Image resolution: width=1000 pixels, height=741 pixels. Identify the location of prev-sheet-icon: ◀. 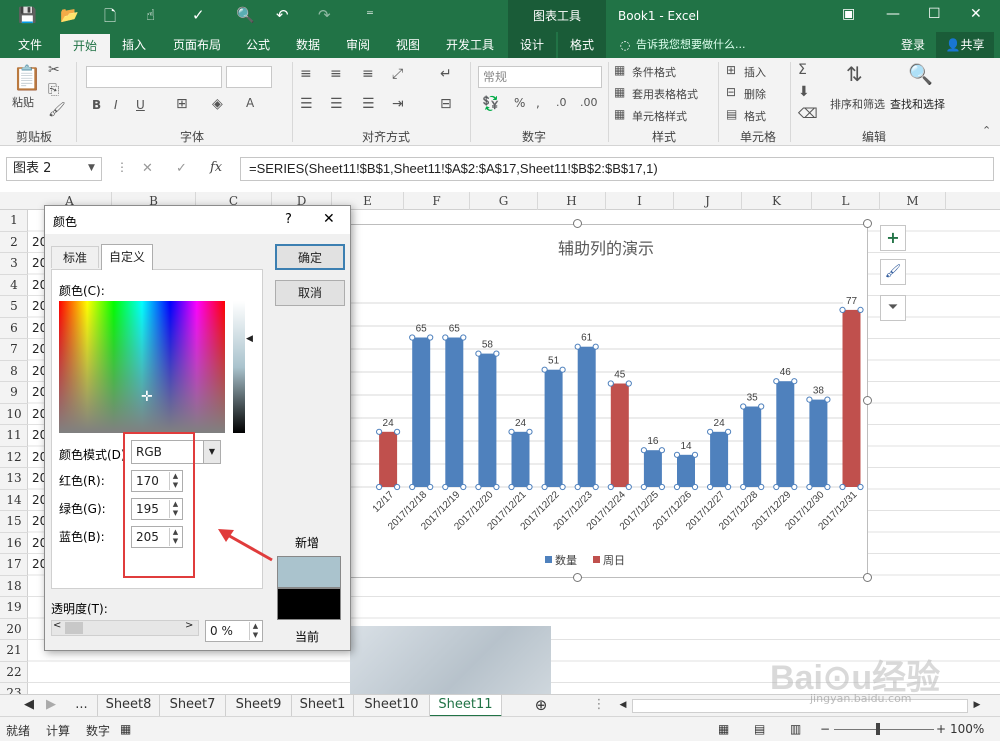
(29, 706).